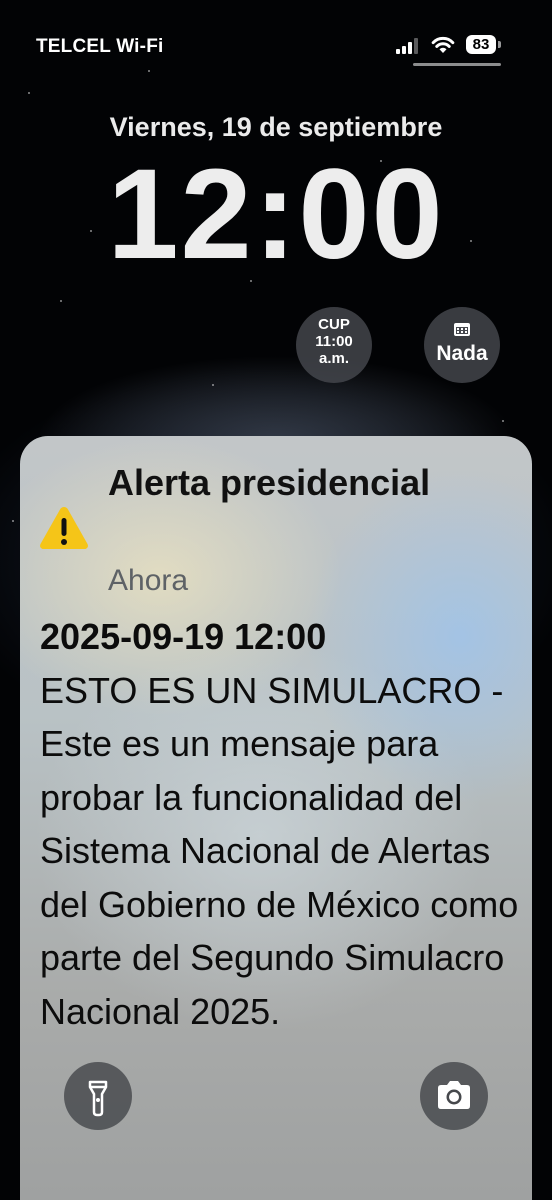 The image size is (552, 1200). Describe the element at coordinates (462, 353) in the screenshot. I see `calendar-widget-label: Nada` at that location.